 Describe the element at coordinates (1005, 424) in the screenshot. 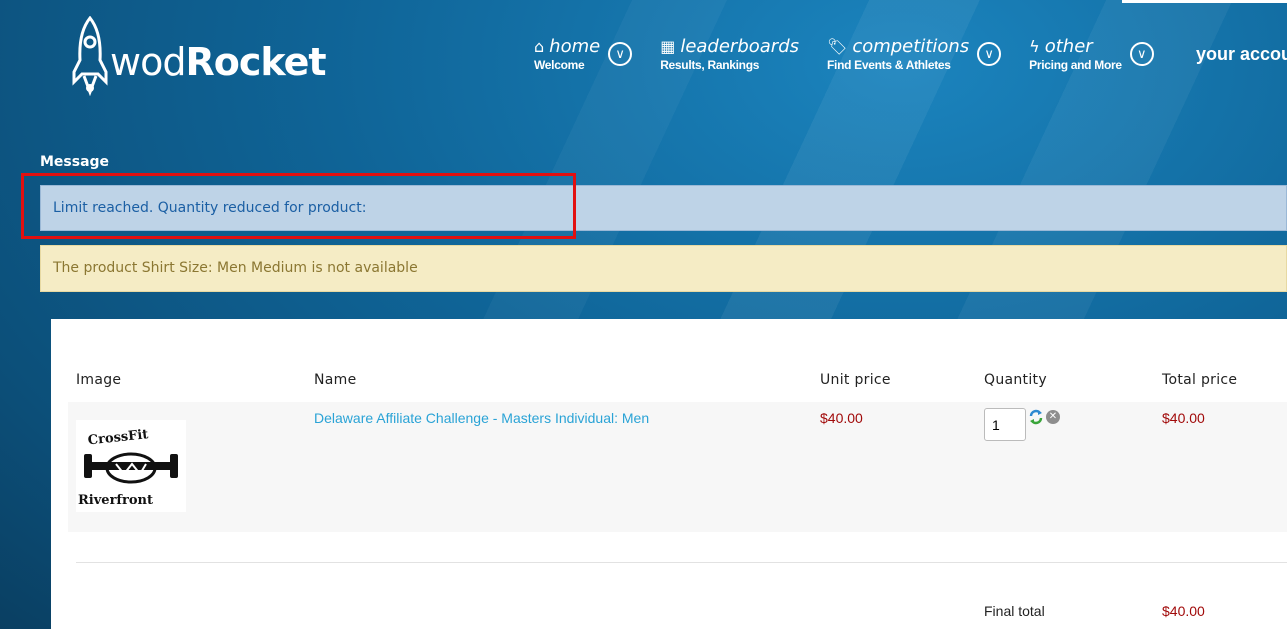

I see `quantity-input` at that location.